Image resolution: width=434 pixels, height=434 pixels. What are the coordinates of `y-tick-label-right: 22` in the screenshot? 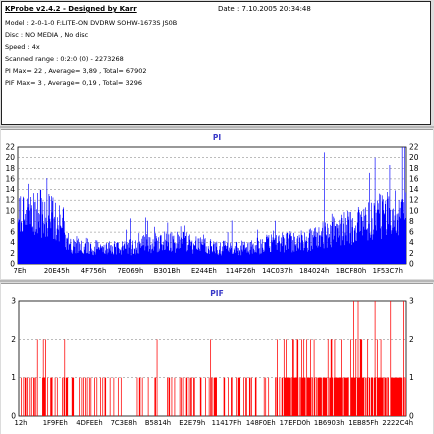 It's located at (414, 147).